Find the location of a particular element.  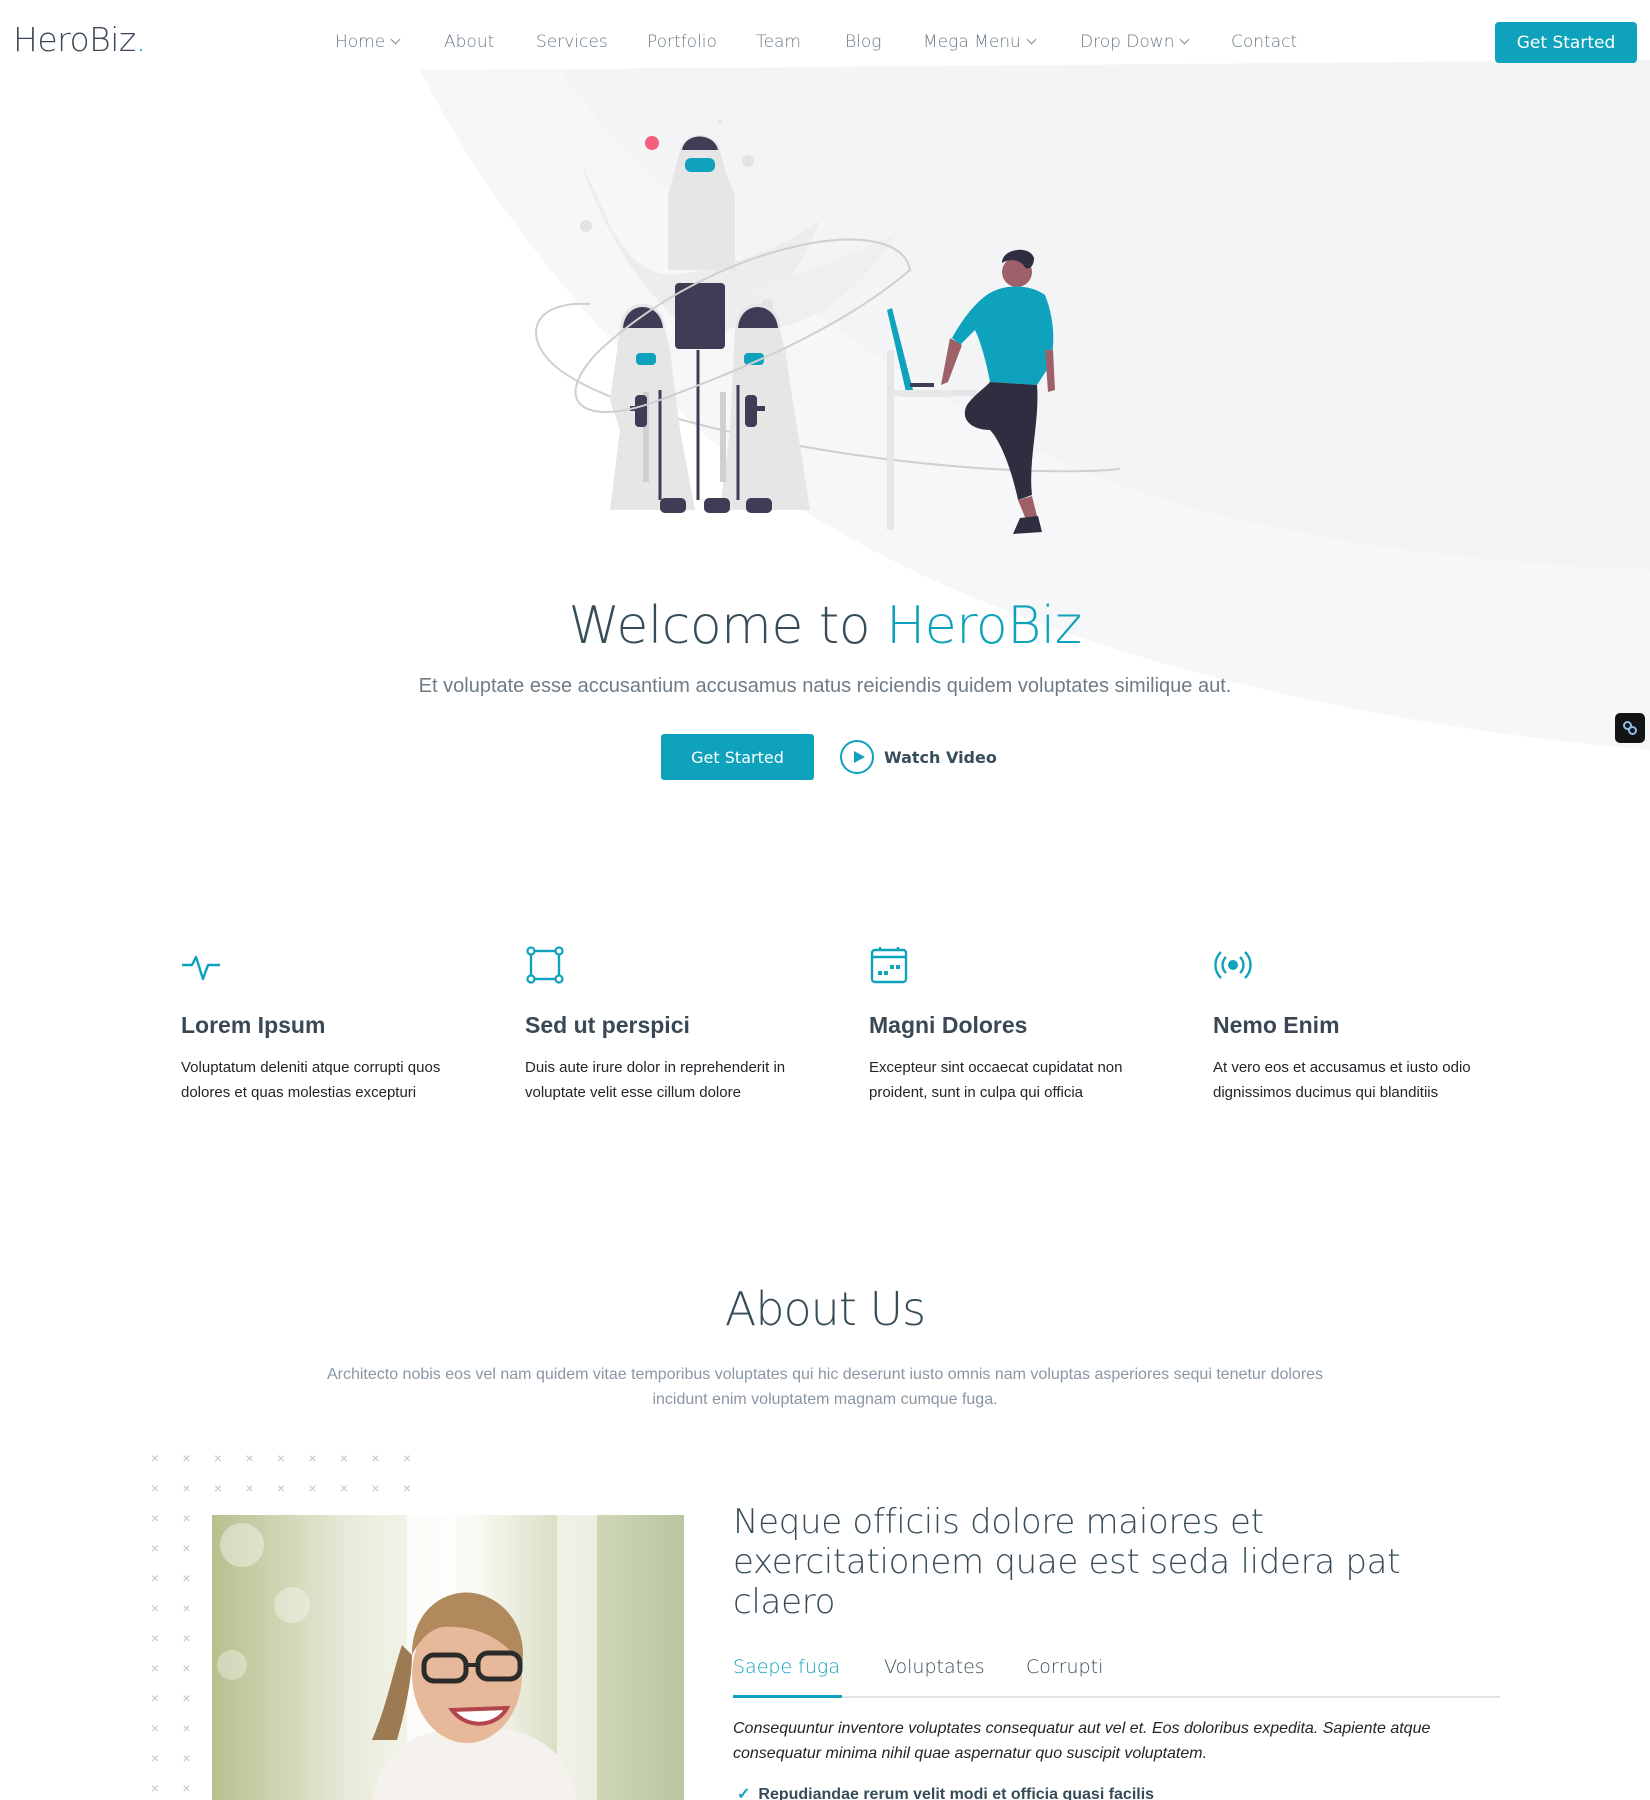

header-get-started-button: Get Started is located at coordinates (1566, 42).